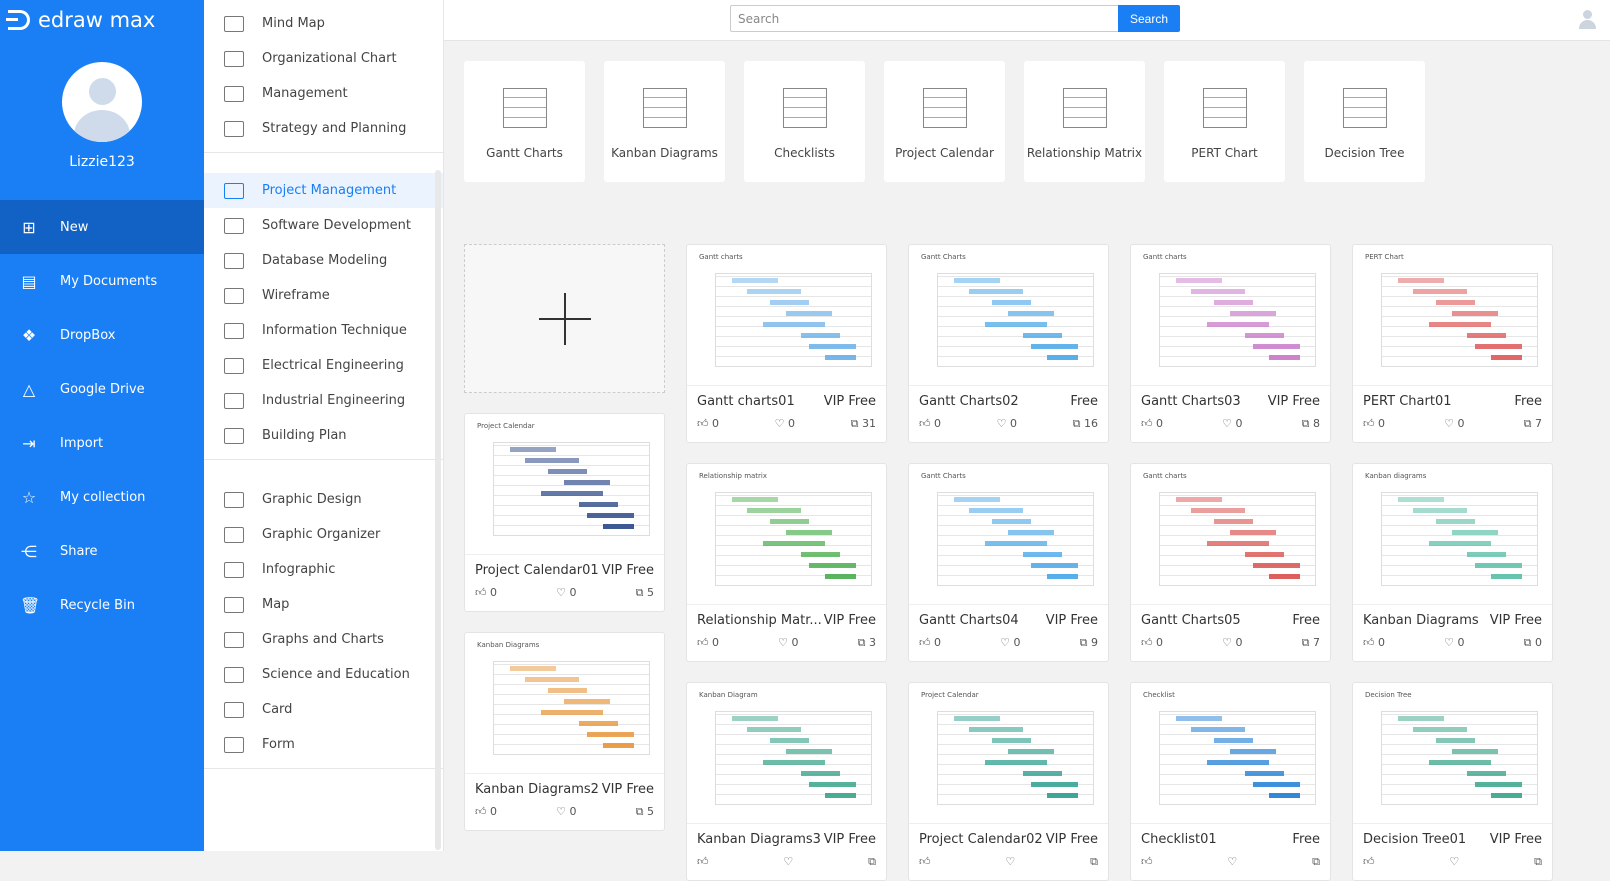 This screenshot has width=1610, height=881. What do you see at coordinates (323, 709) in the screenshot?
I see `category-card: Card` at bounding box center [323, 709].